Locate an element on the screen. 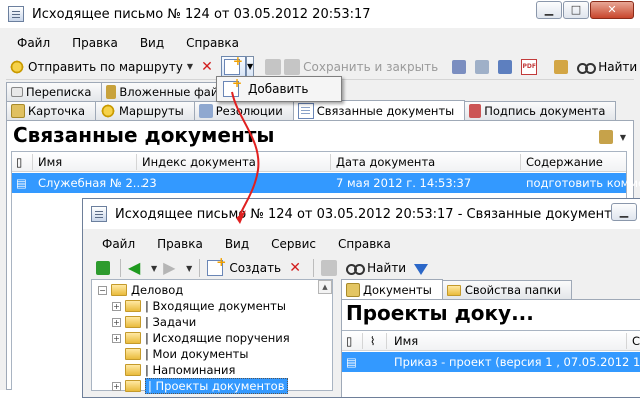 Image resolution: width=640 pixels, height=398 pixels. attach-button is located at coordinates (483, 67).